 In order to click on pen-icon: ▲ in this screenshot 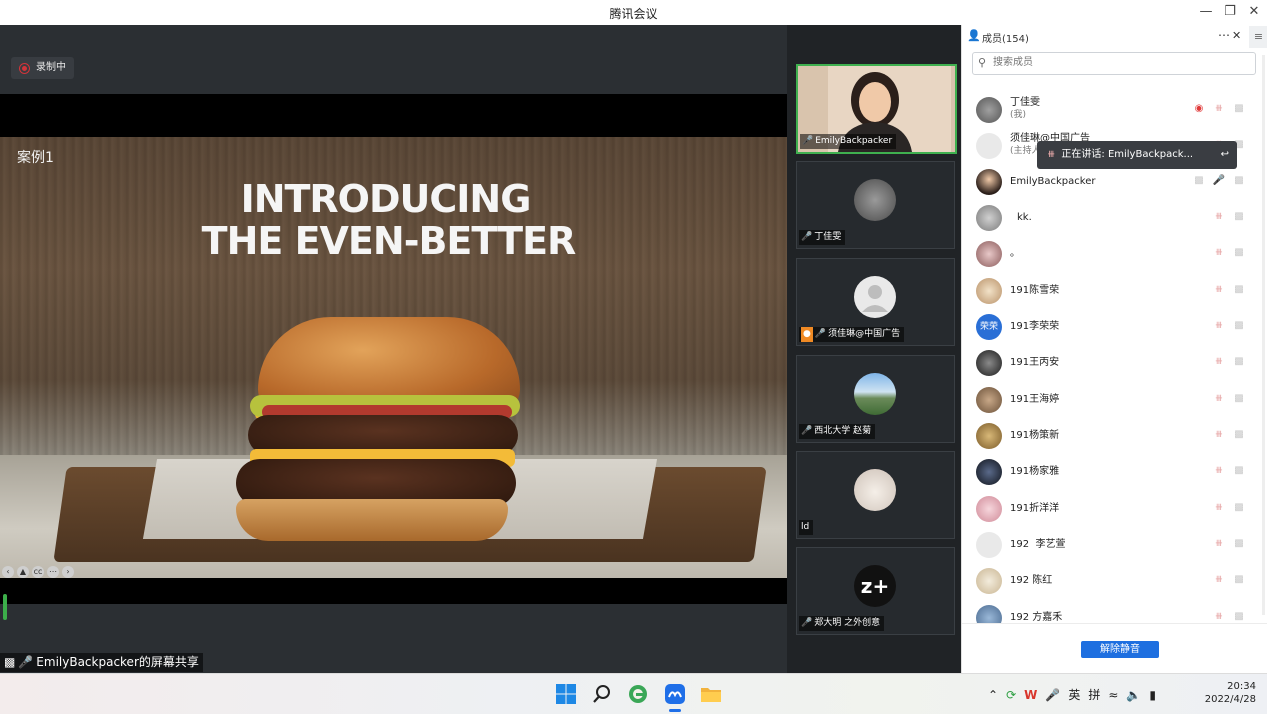, I will do `click(23, 572)`.